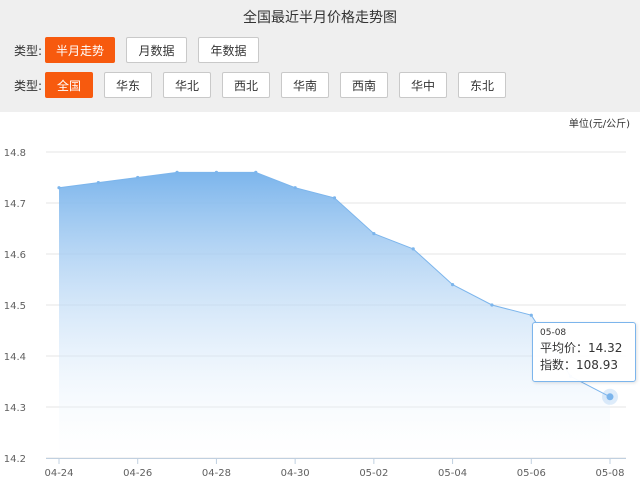 The image size is (640, 490). Describe the element at coordinates (15, 255) in the screenshot. I see `y-tick-label: 14.6` at that location.